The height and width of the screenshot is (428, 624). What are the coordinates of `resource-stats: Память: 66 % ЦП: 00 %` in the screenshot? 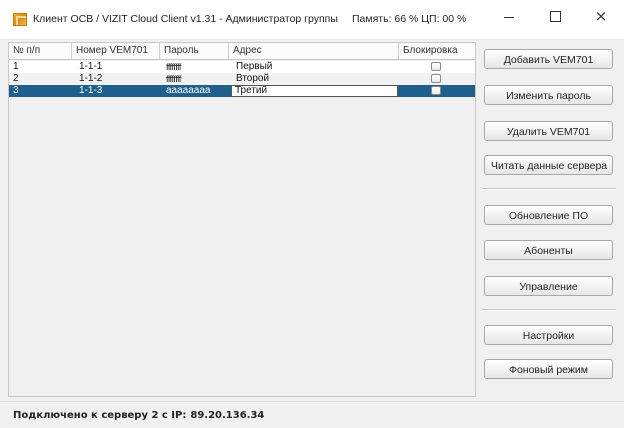 It's located at (409, 19).